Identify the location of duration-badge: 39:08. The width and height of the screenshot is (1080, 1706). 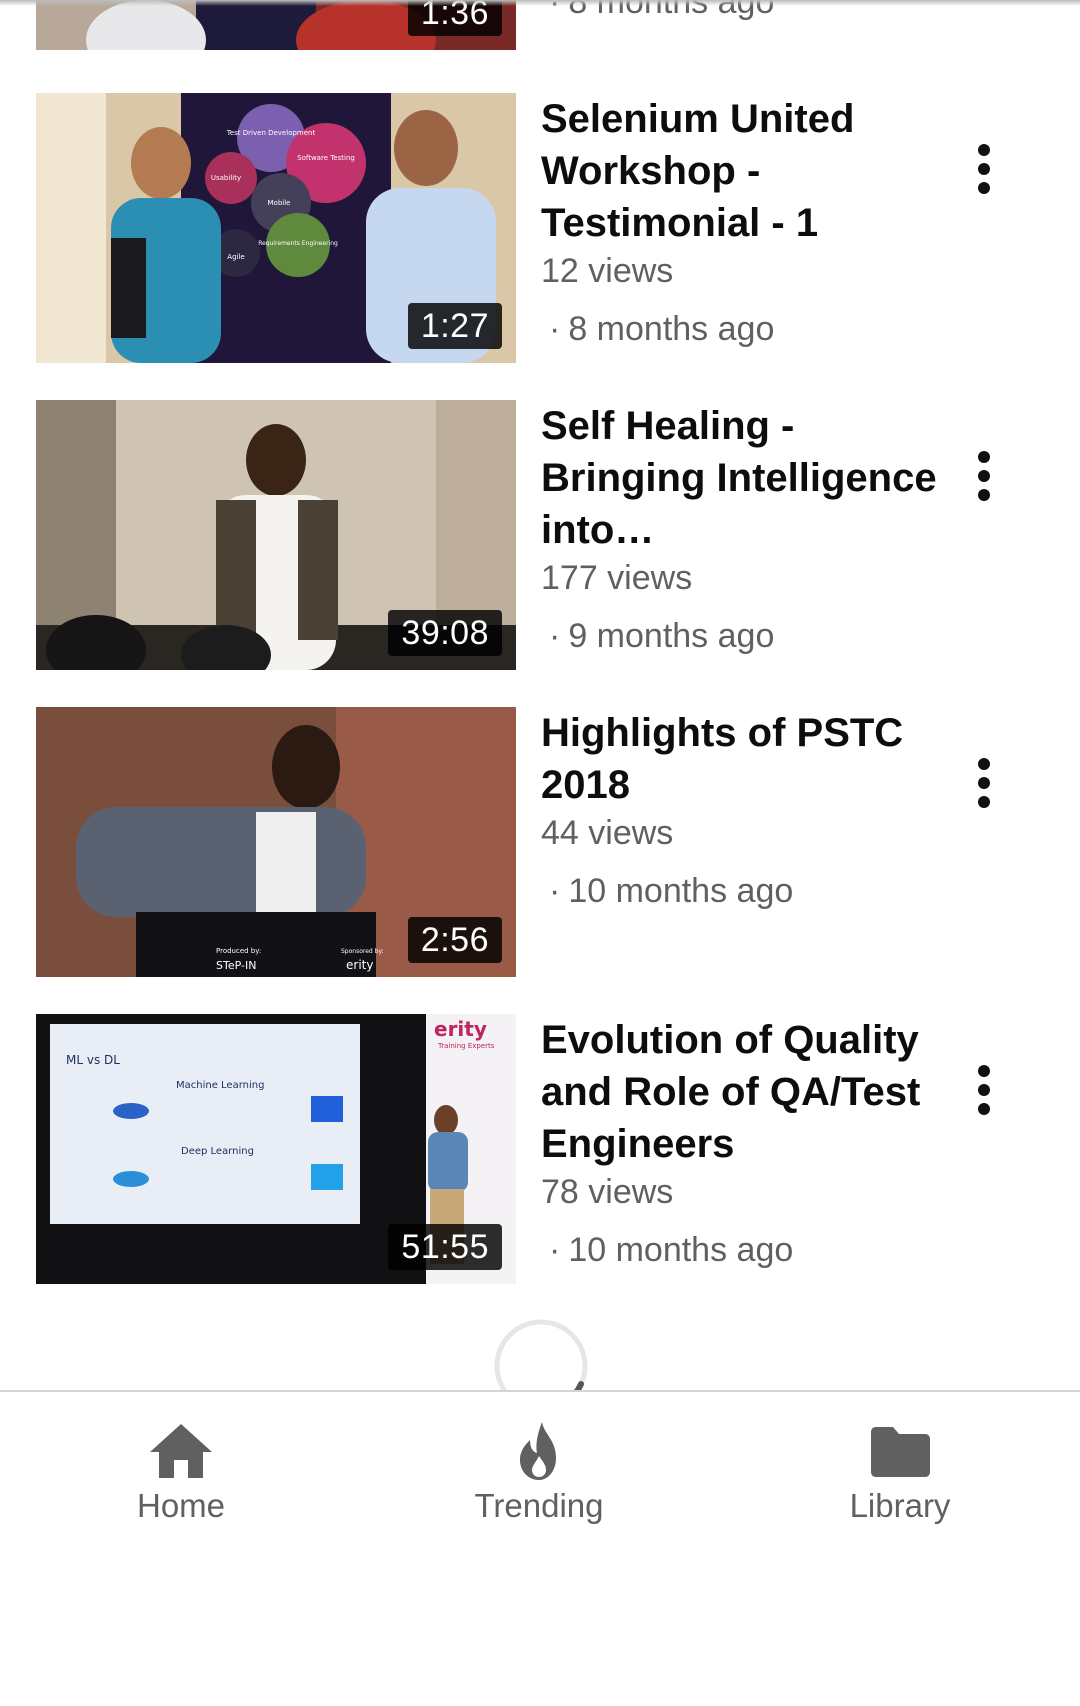
(445, 633).